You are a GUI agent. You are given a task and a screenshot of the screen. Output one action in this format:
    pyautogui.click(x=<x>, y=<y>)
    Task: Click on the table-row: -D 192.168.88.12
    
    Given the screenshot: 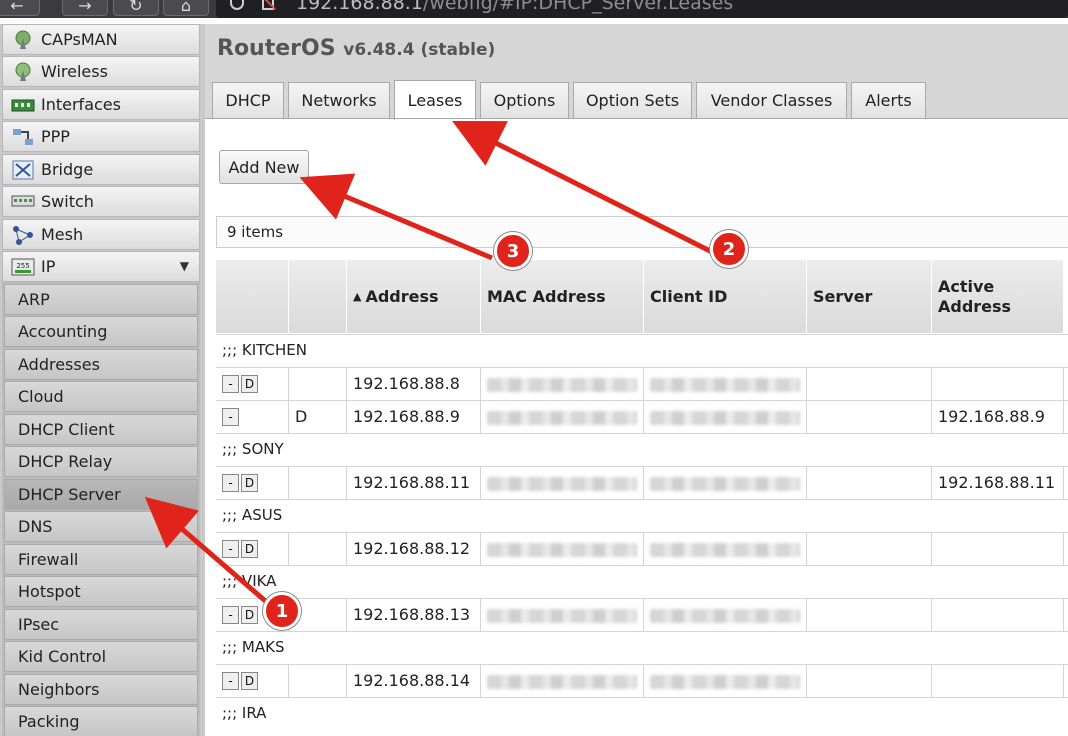 What is the action you would take?
    pyautogui.click(x=642, y=549)
    